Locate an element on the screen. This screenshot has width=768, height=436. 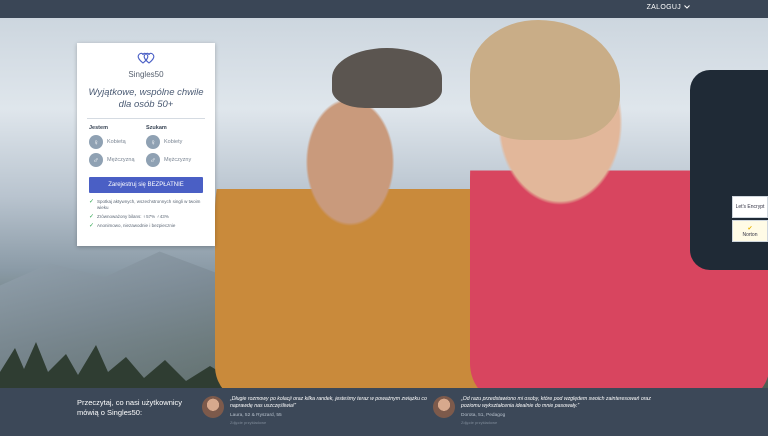
lets-encrypt-badge: Let's Encrypt is located at coordinates (750, 207).